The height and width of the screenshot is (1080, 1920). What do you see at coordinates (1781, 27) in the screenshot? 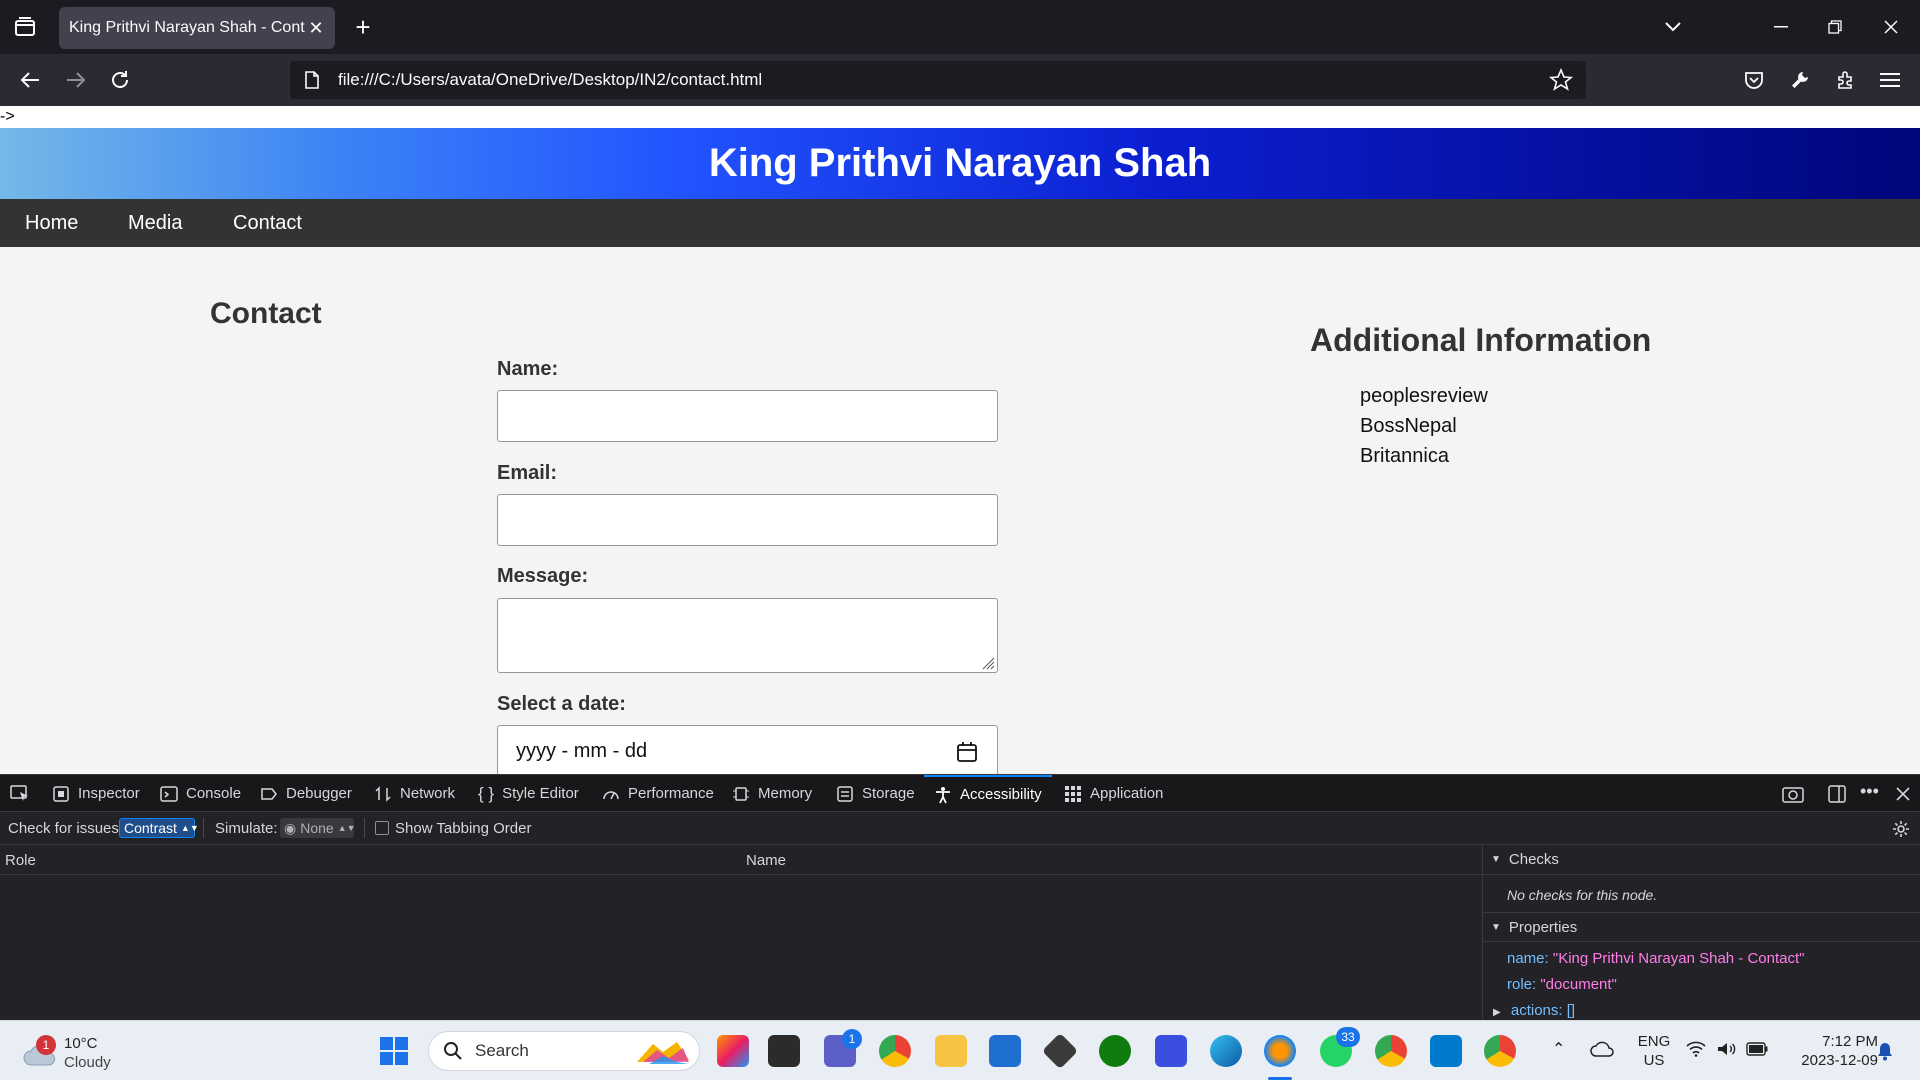
I see `minimize-icon` at bounding box center [1781, 27].